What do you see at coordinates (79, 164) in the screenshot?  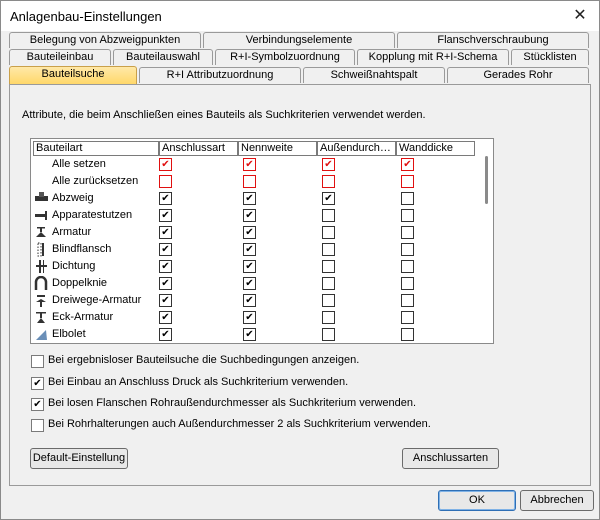 I see `row-label: Alle setzen` at bounding box center [79, 164].